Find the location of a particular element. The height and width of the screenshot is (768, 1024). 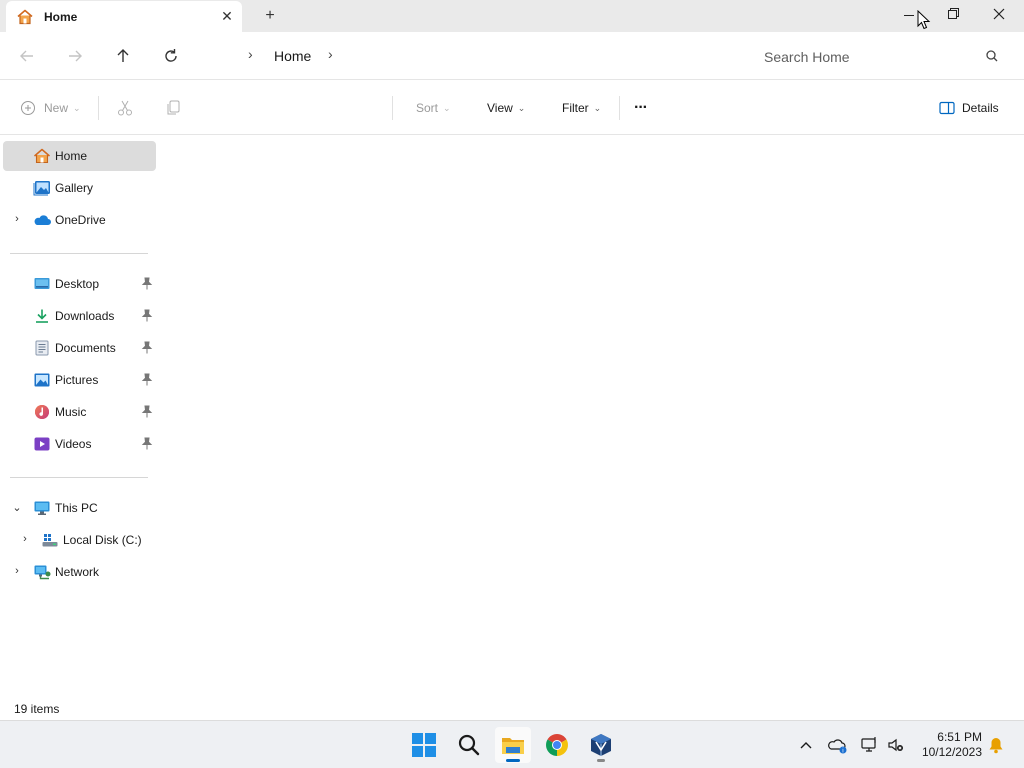

sort-button: Sort ⌄ is located at coordinates (433, 108).